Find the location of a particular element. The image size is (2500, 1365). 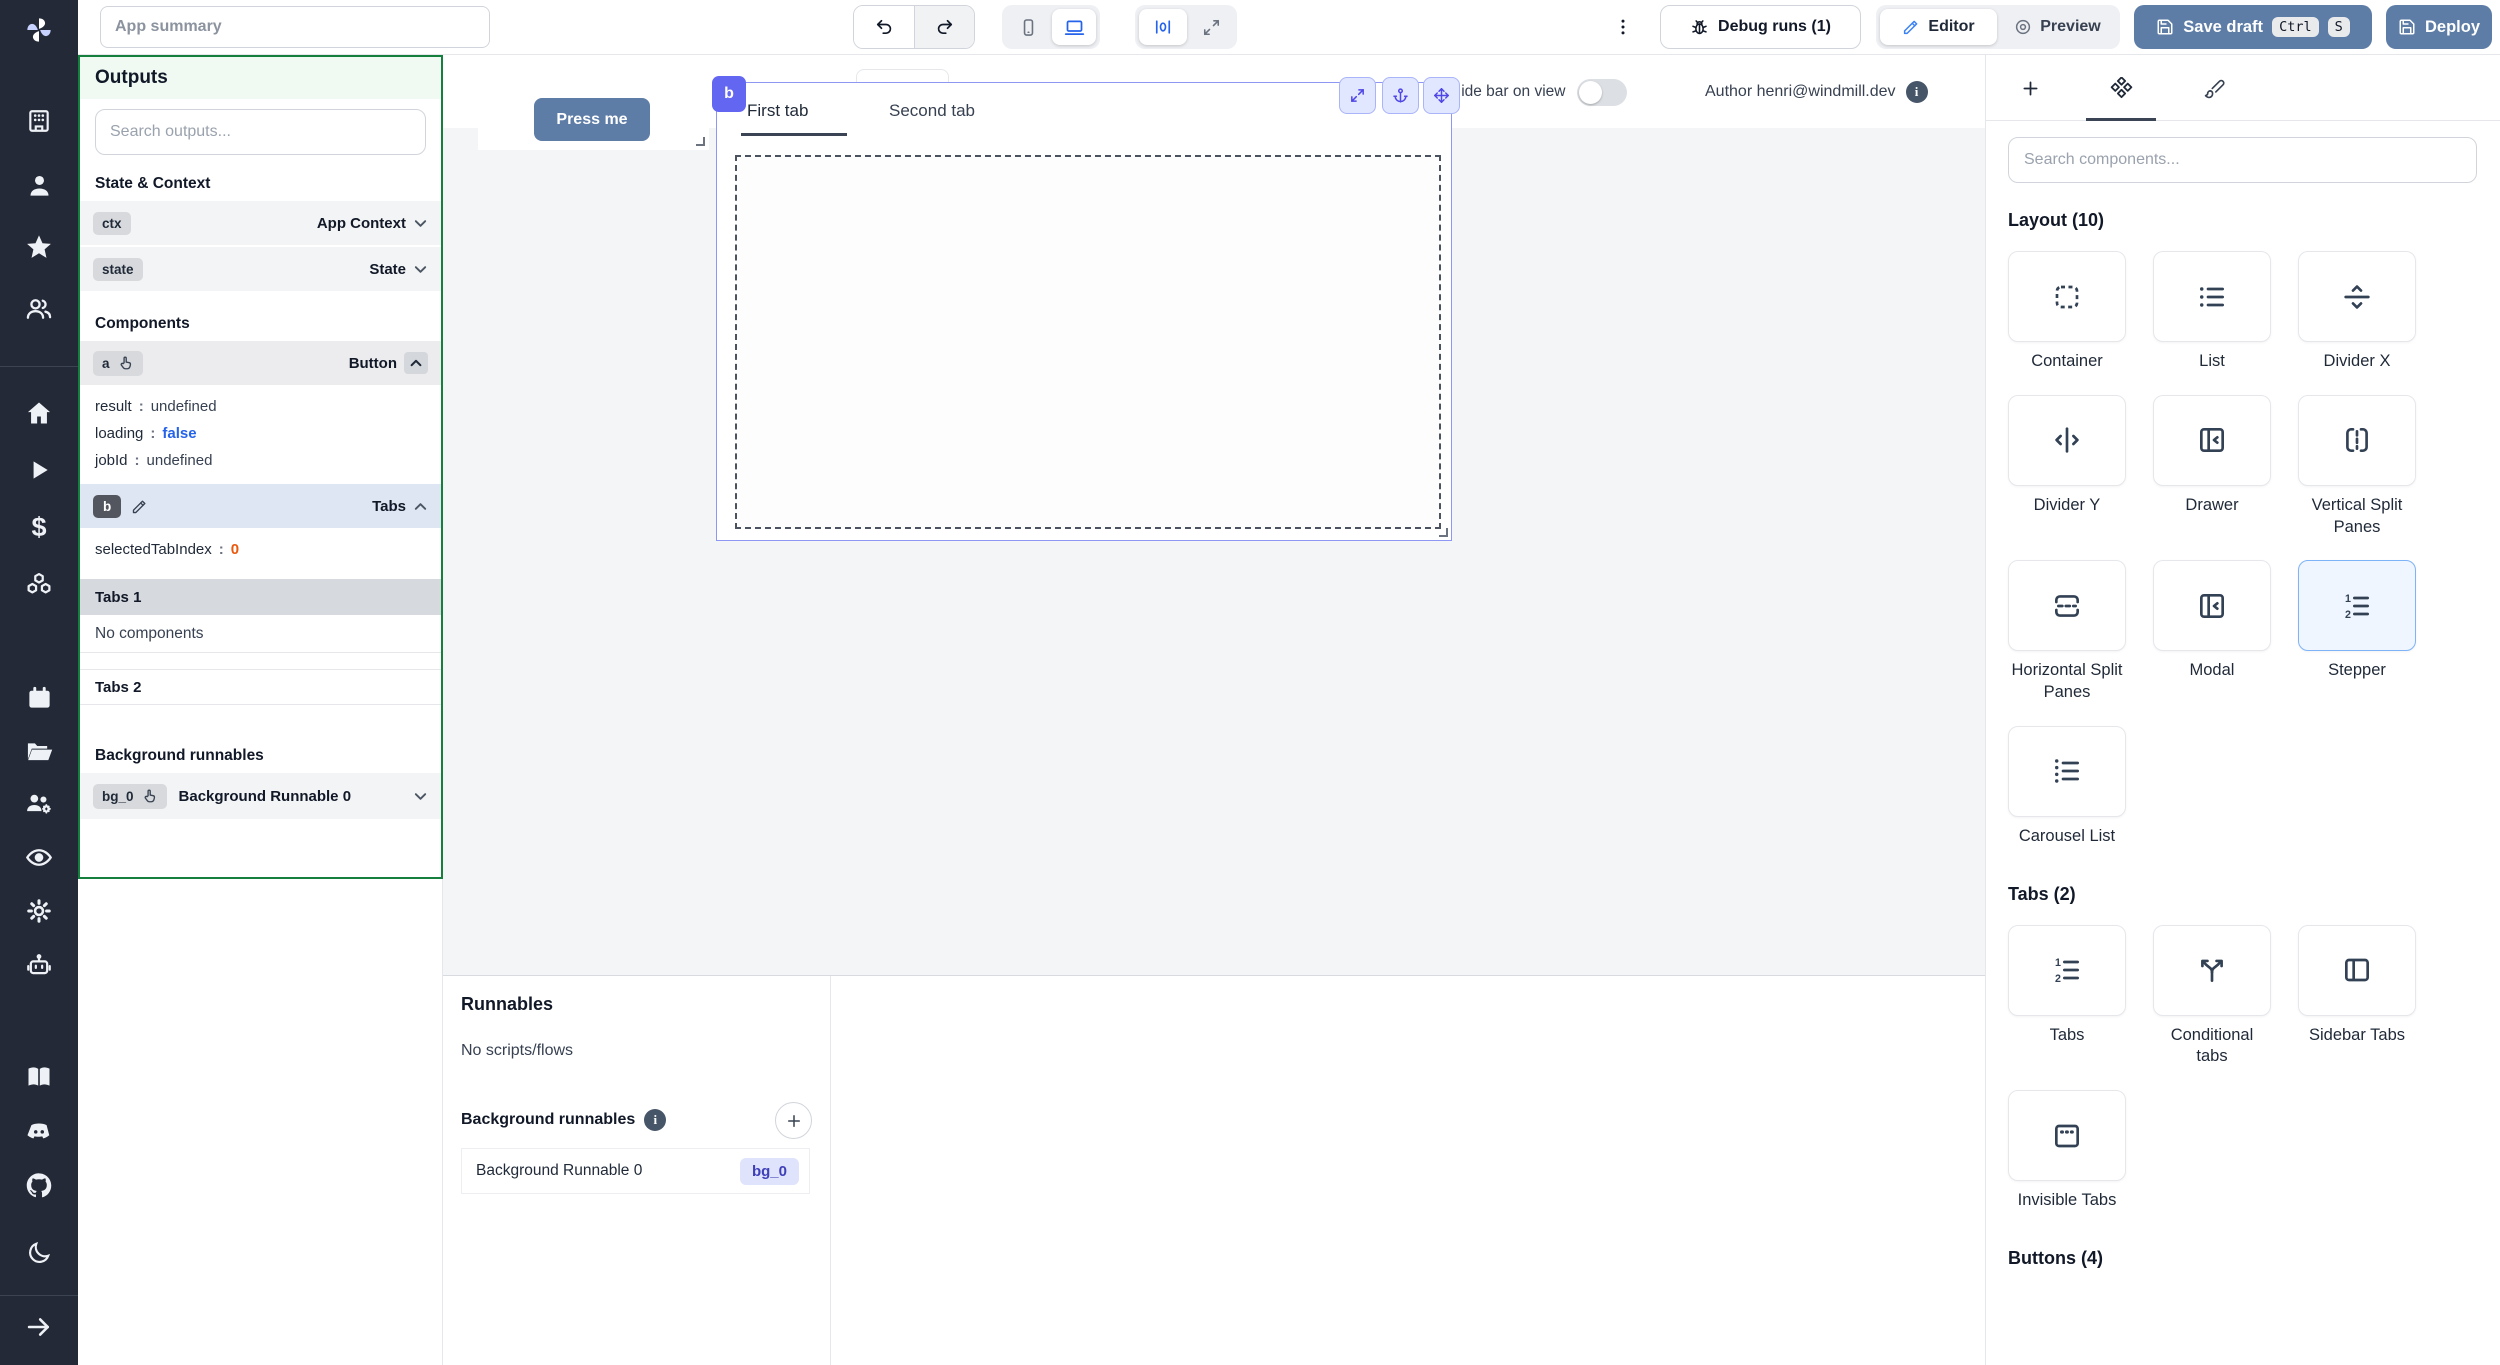

tab-components is located at coordinates (2121, 88).